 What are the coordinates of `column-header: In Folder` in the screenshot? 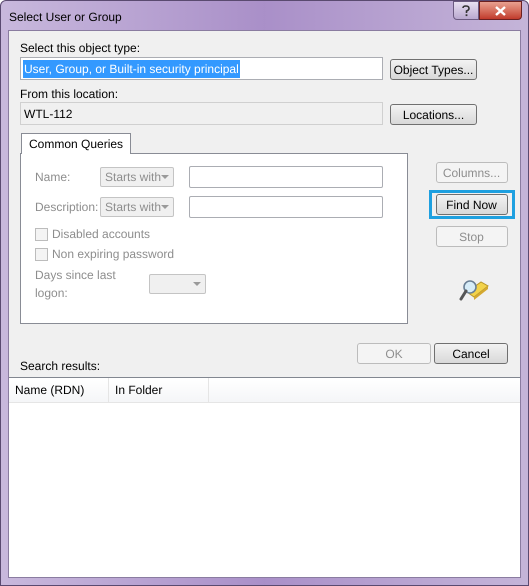 It's located at (159, 390).